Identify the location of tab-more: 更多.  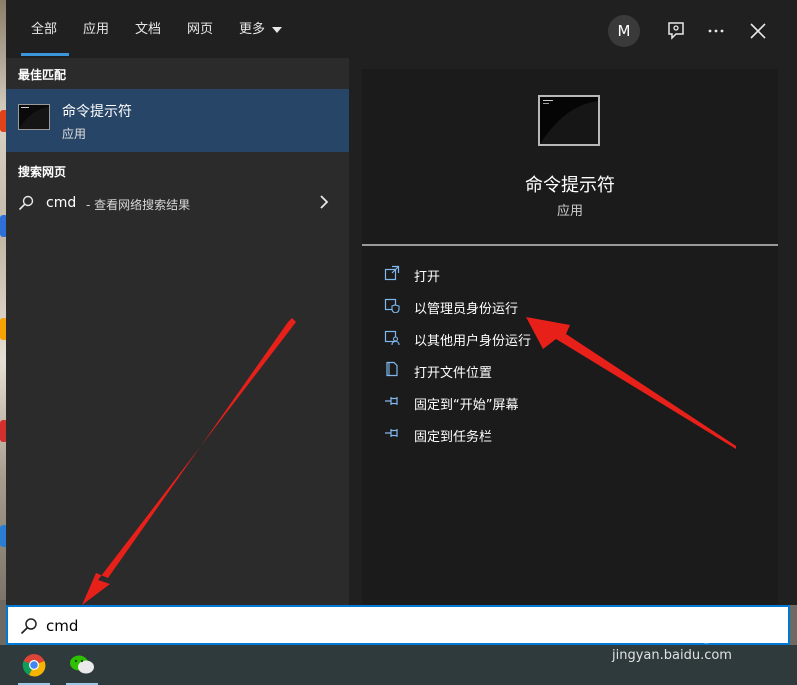
(261, 30).